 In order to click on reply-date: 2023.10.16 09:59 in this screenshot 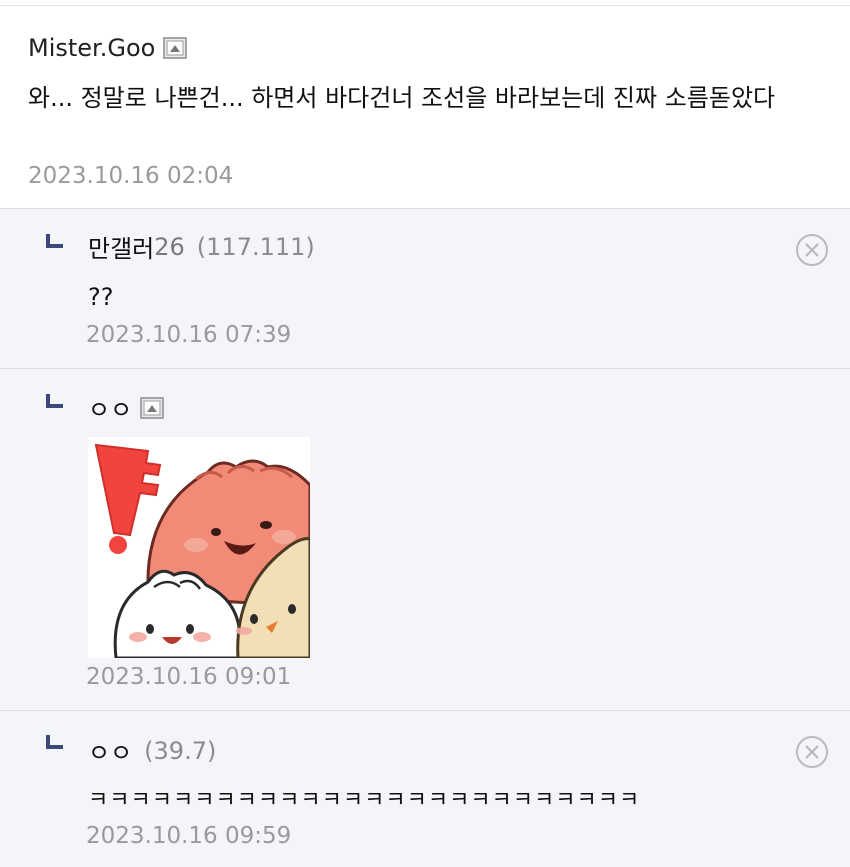, I will do `click(189, 836)`.